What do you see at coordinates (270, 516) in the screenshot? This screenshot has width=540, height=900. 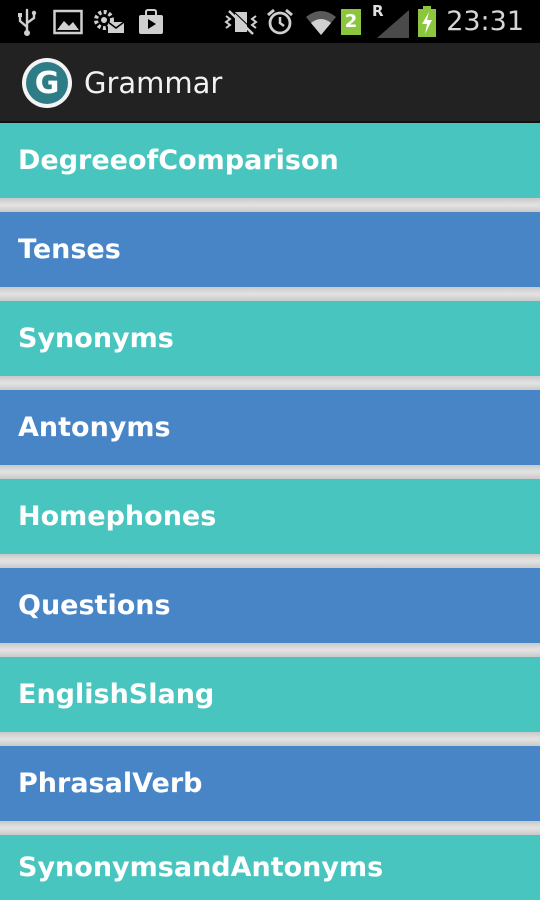 I see `list-item-homephones: Homephones` at bounding box center [270, 516].